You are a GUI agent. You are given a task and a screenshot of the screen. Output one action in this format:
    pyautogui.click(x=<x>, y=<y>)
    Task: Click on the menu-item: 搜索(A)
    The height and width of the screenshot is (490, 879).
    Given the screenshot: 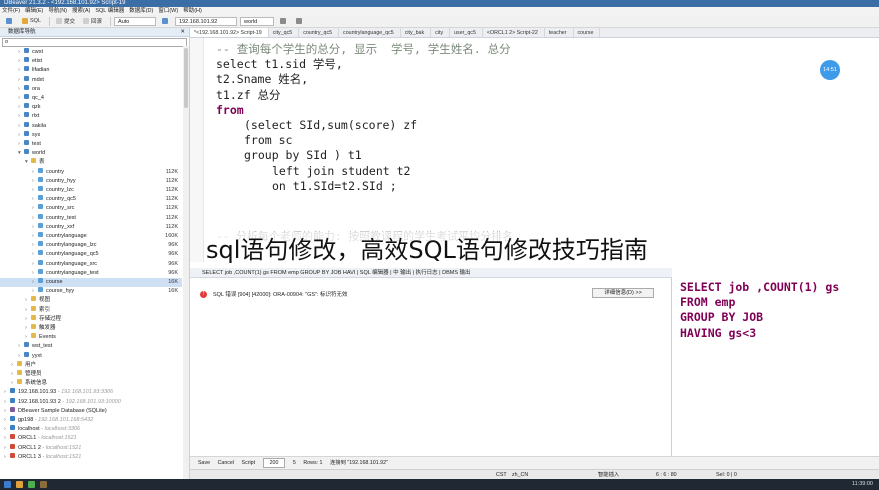 What is the action you would take?
    pyautogui.click(x=81, y=11)
    